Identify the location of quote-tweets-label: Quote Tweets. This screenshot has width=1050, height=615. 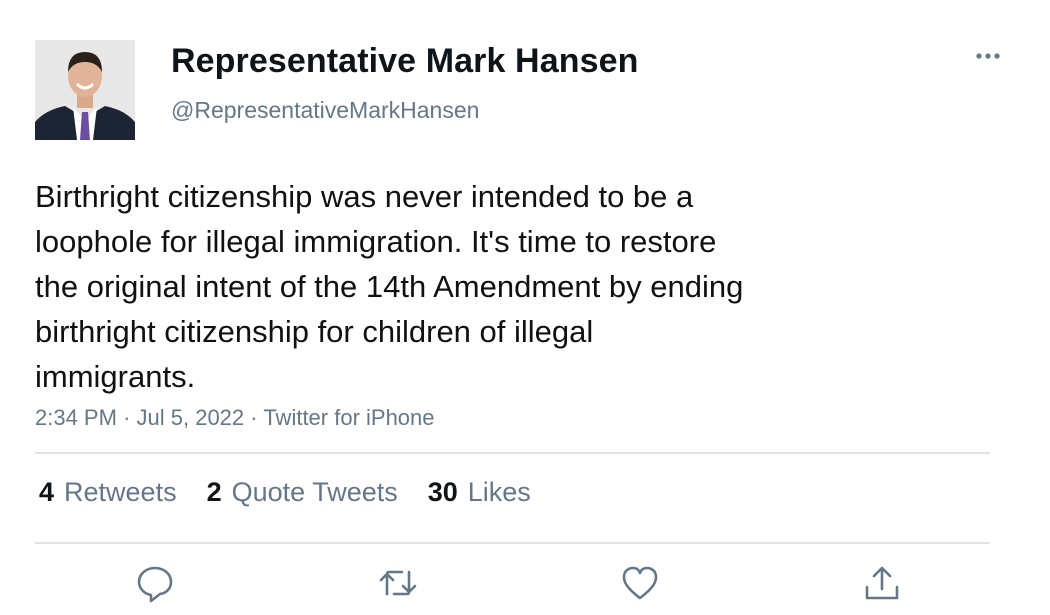
(314, 492).